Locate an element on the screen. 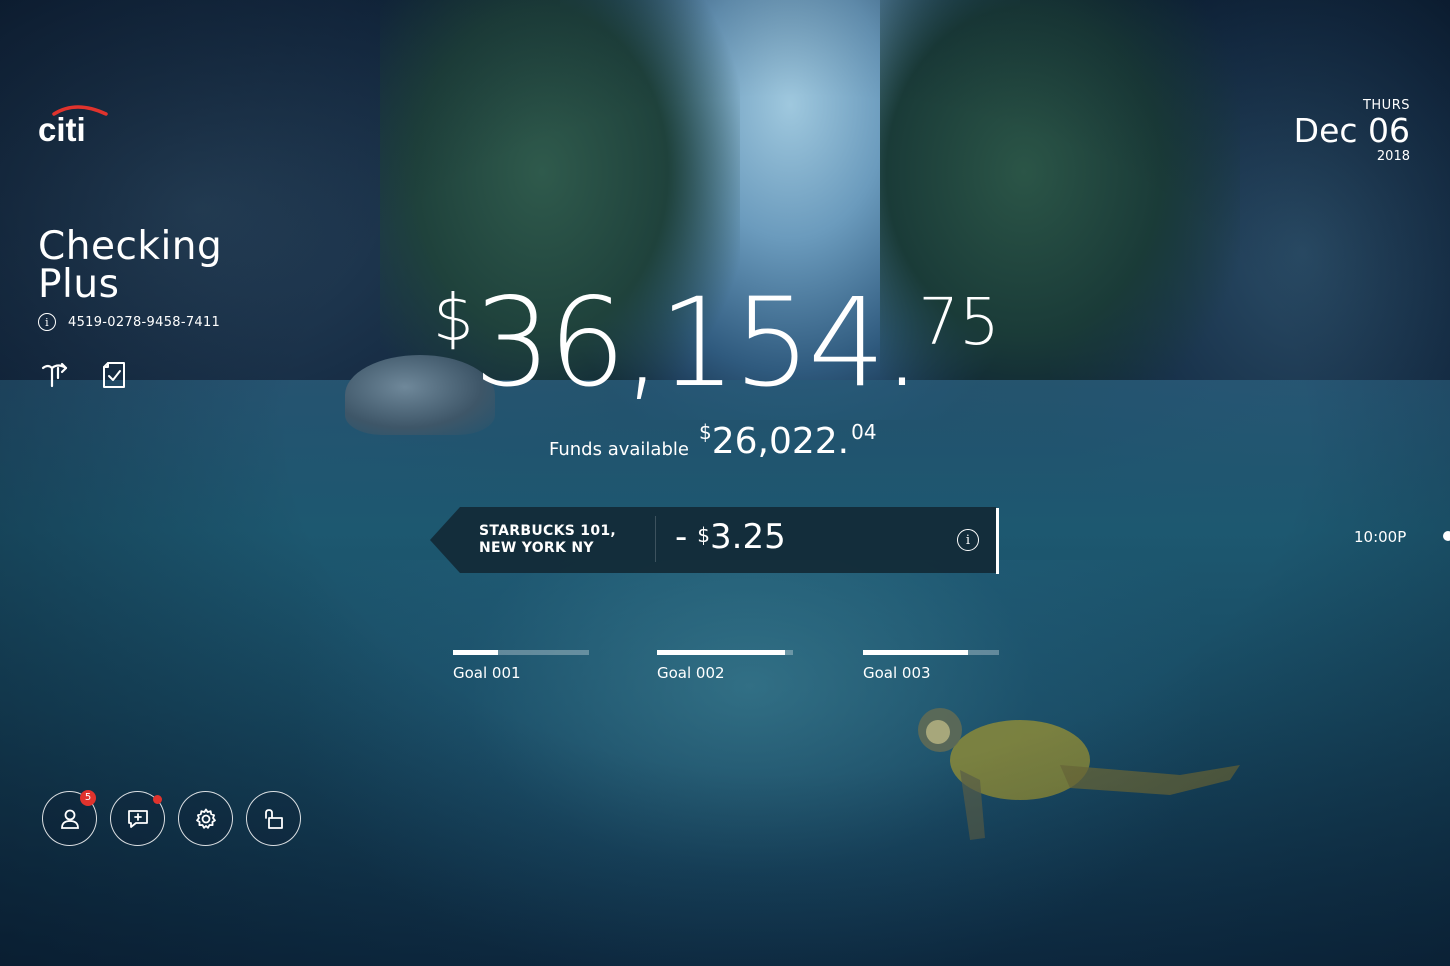 This screenshot has height=966, width=1450. lock-button is located at coordinates (273, 818).